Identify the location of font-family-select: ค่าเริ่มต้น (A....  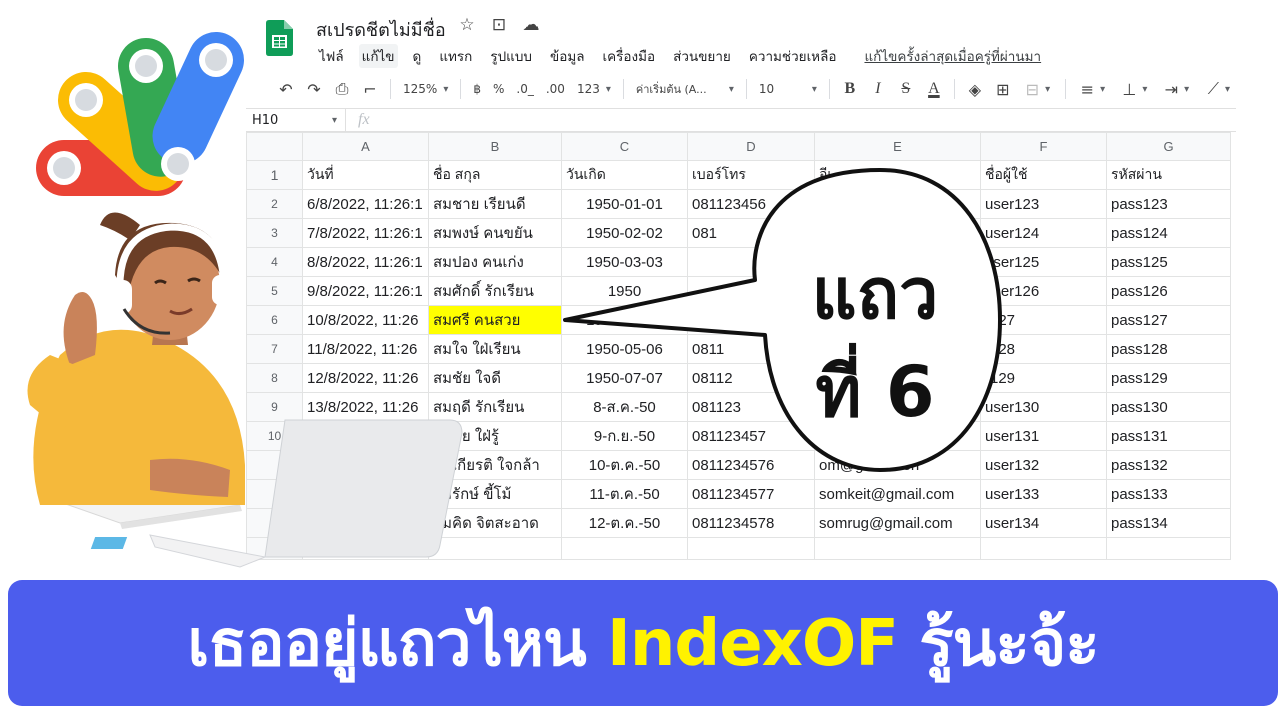
(685, 89).